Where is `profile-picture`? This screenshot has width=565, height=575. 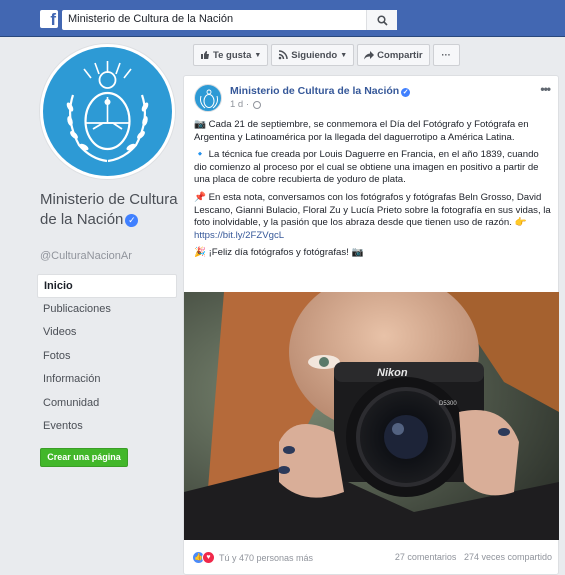
profile-picture is located at coordinates (107, 111).